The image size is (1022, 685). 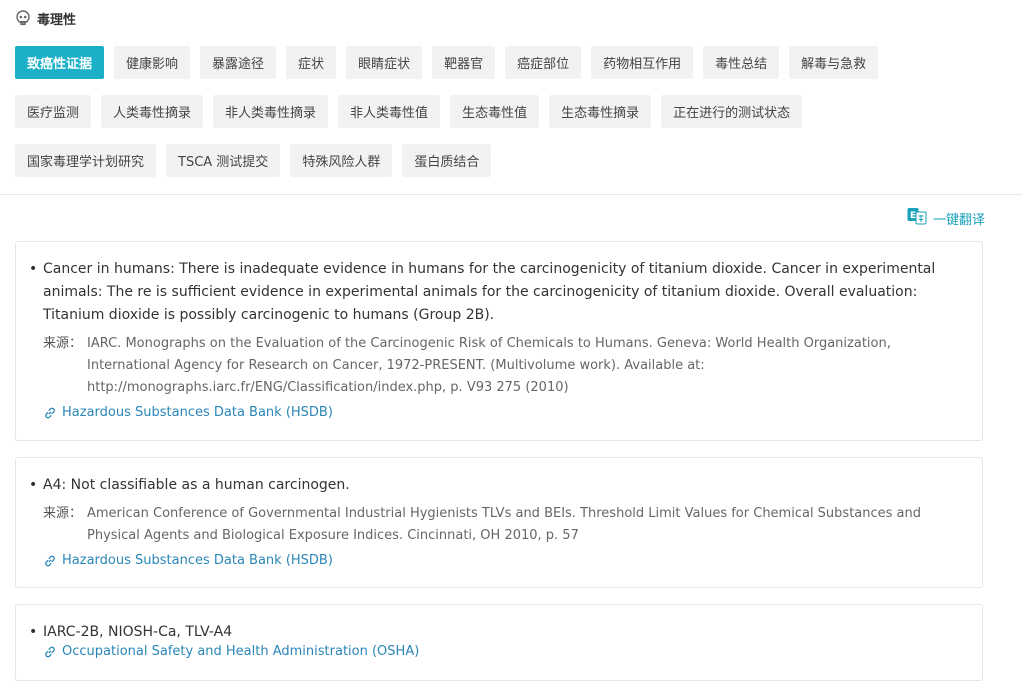 What do you see at coordinates (53, 111) in the screenshot?
I see `tab-medical-surveillance: 医疗监测` at bounding box center [53, 111].